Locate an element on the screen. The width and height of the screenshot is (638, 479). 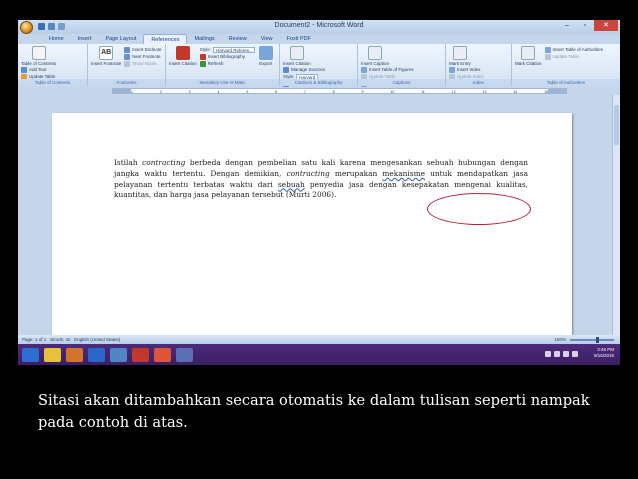
insert-endnote-button: Insert Endnote is located at coordinates (143, 49).